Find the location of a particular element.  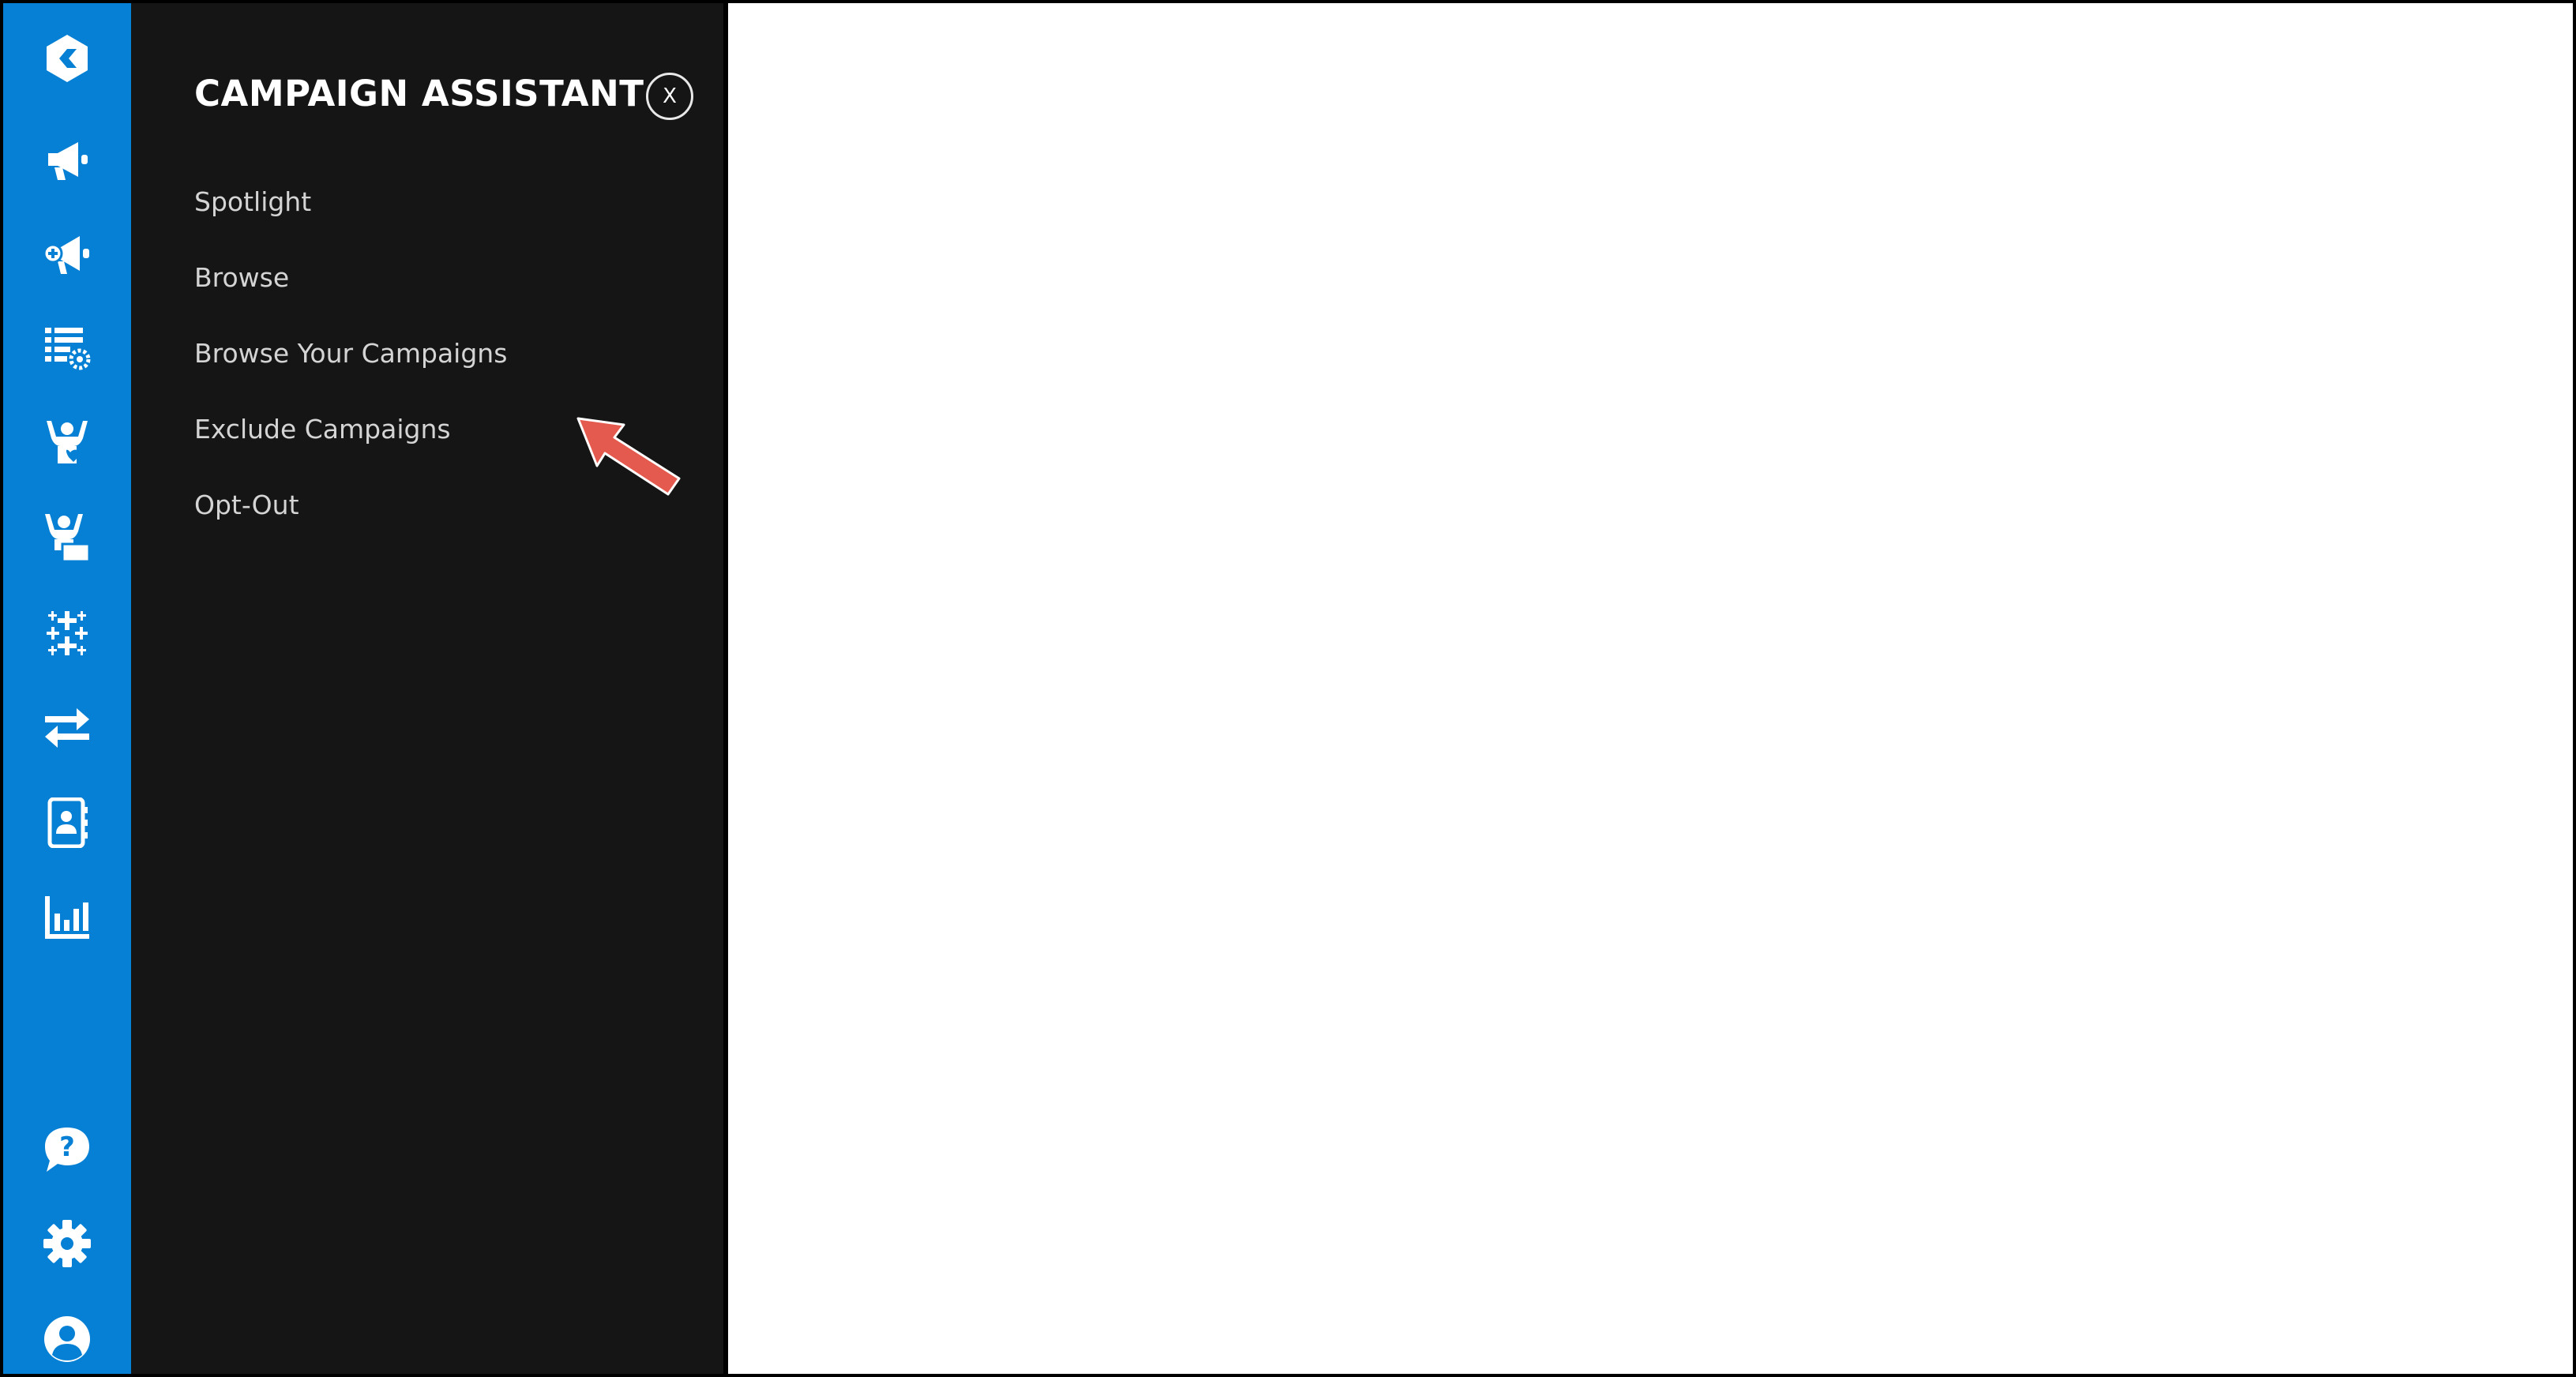

volunteer-heart-icon is located at coordinates (67, 443).